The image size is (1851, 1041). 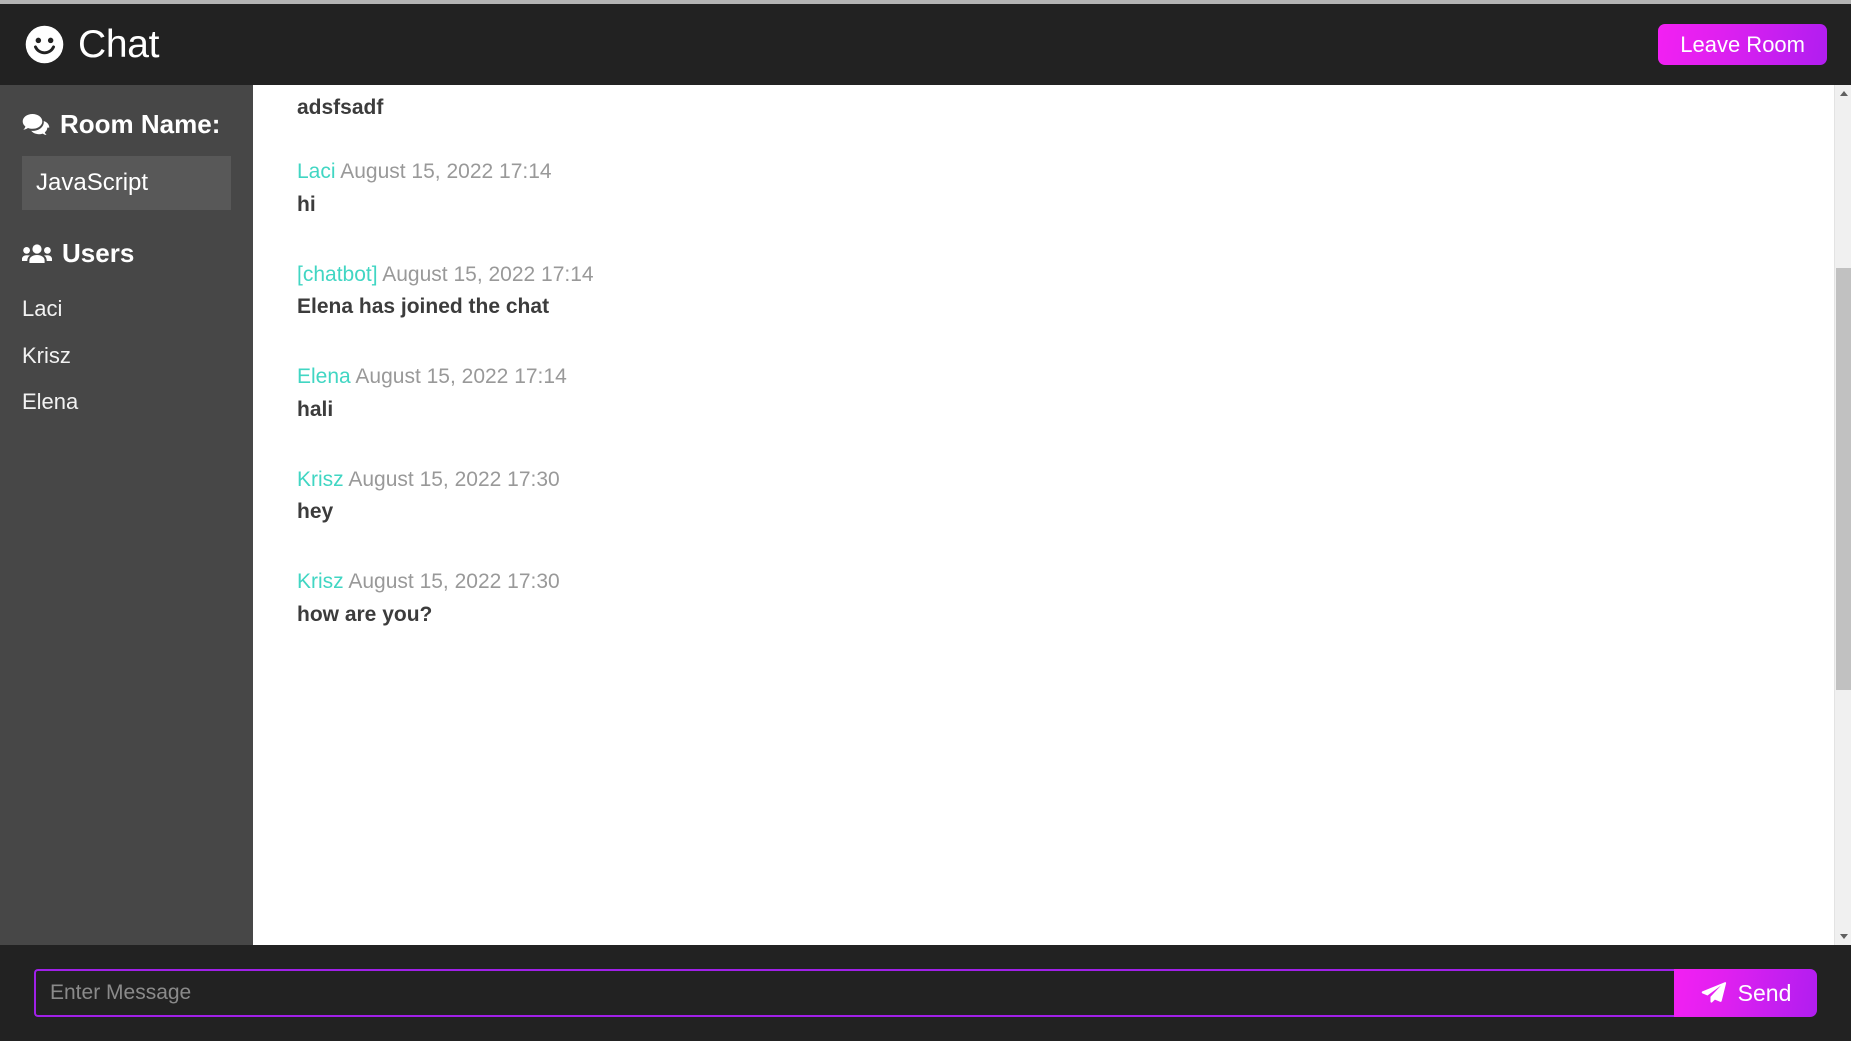 I want to click on comments-icon, so click(x=36, y=124).